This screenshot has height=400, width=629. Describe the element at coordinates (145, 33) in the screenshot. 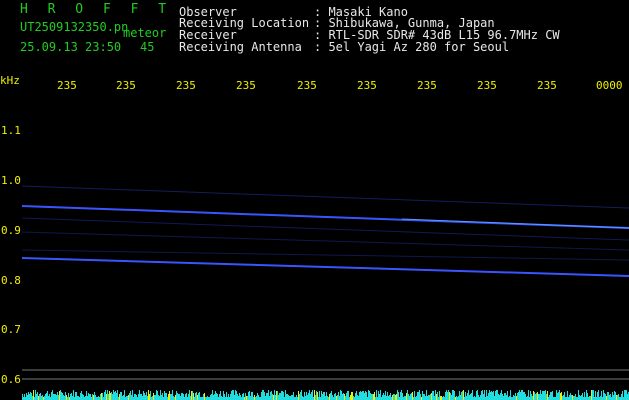

I see `meteor-label: meteor` at that location.